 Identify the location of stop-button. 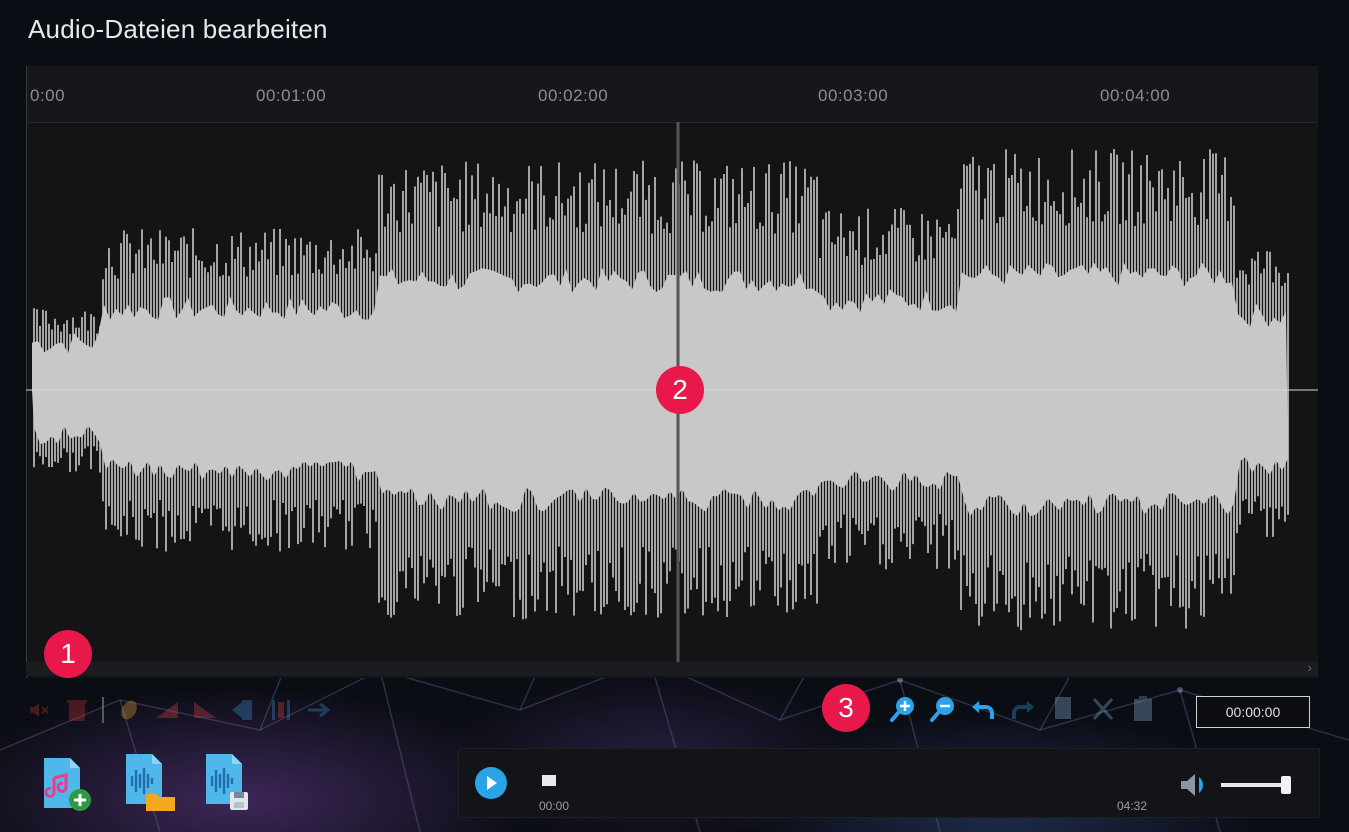
(549, 780).